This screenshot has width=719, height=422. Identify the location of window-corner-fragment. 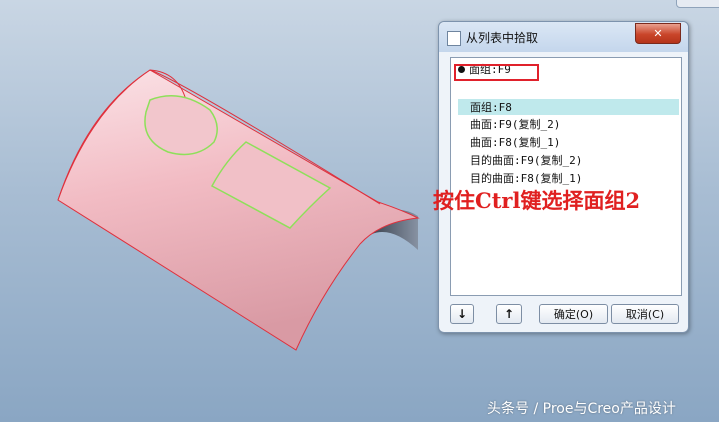
(697, 4).